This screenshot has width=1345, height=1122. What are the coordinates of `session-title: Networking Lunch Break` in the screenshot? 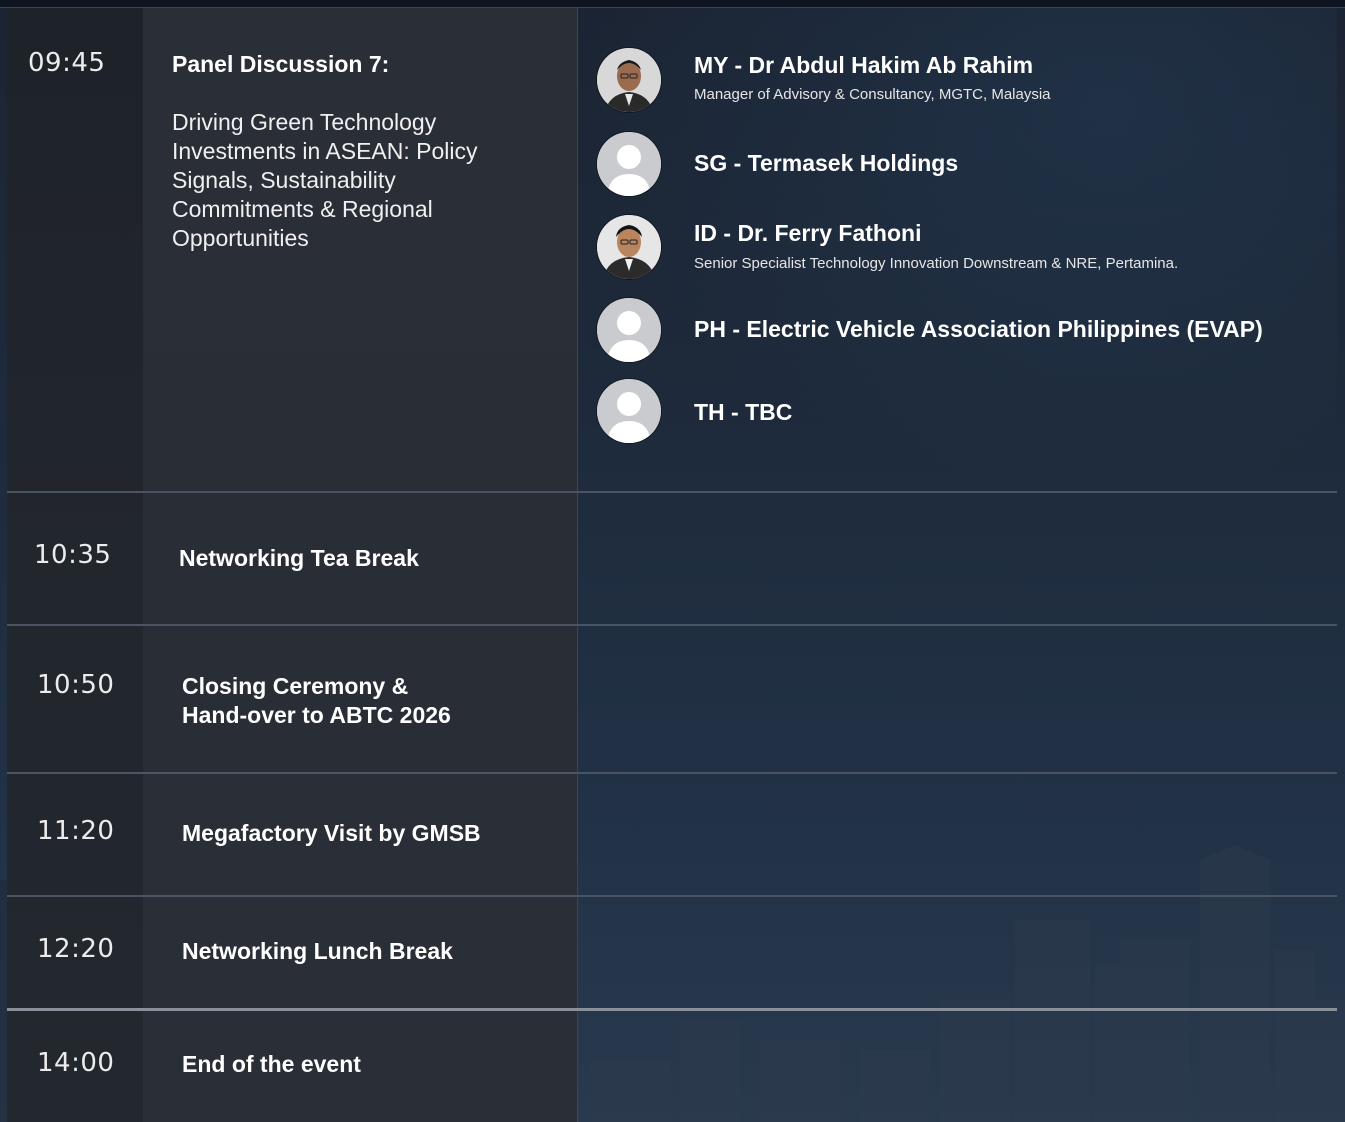 It's located at (317, 951).